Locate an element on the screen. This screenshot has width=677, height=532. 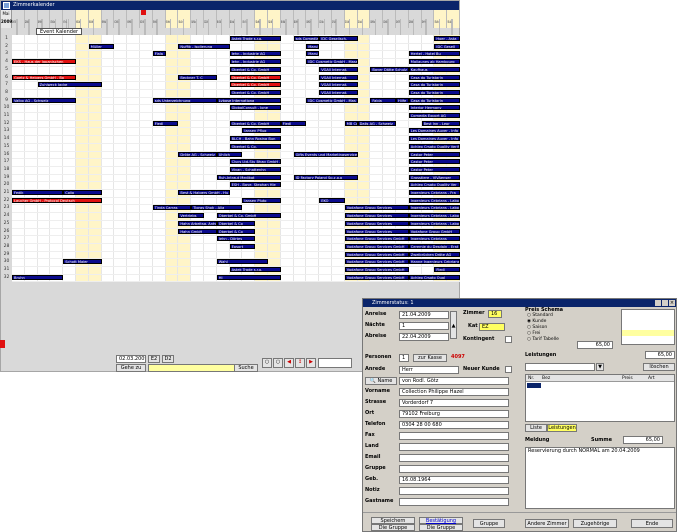
minimize-icon is located at coordinates (658, 303).